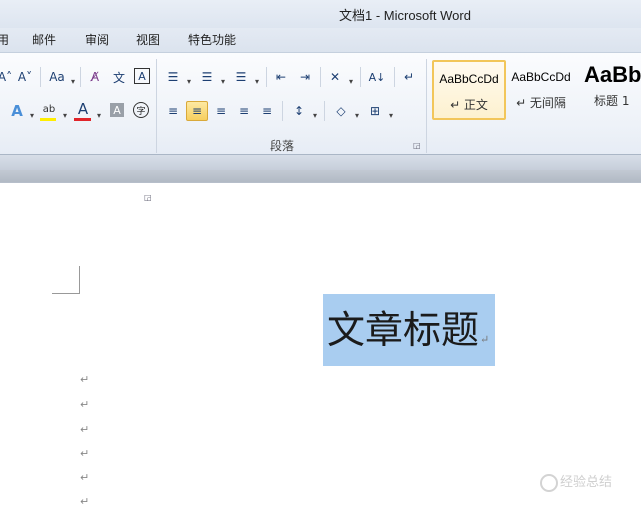 The height and width of the screenshot is (521, 641). I want to click on style-heading-1-label: 标题 1, so click(612, 101).